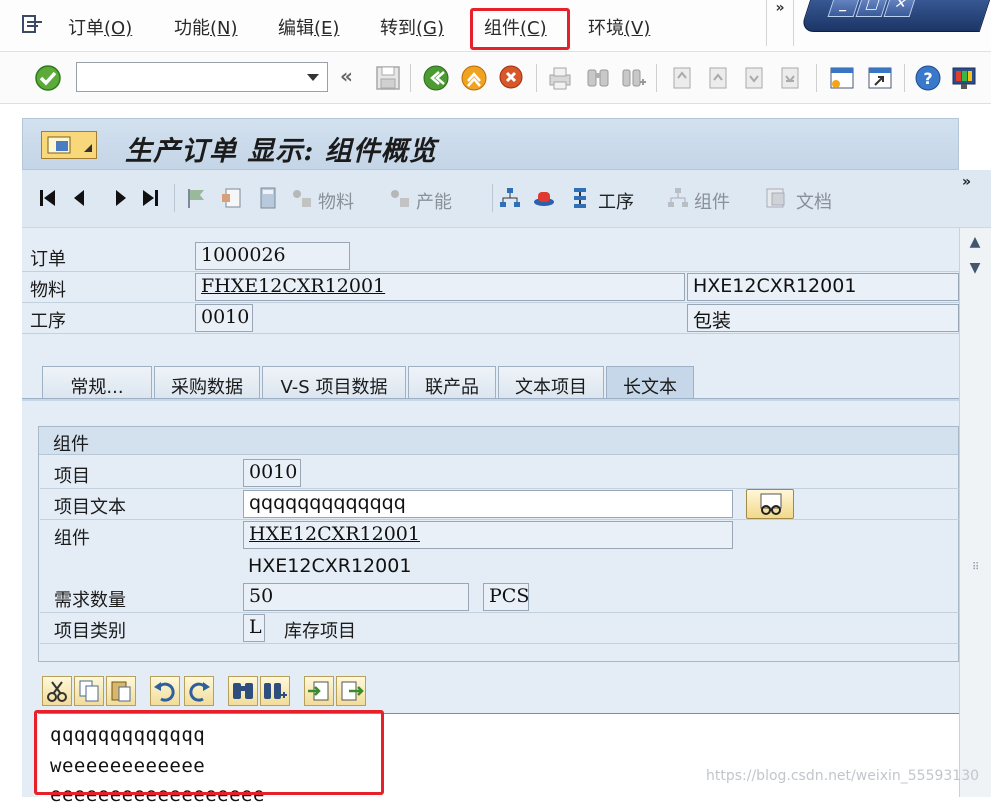  I want to click on exit-icon, so click(474, 78).